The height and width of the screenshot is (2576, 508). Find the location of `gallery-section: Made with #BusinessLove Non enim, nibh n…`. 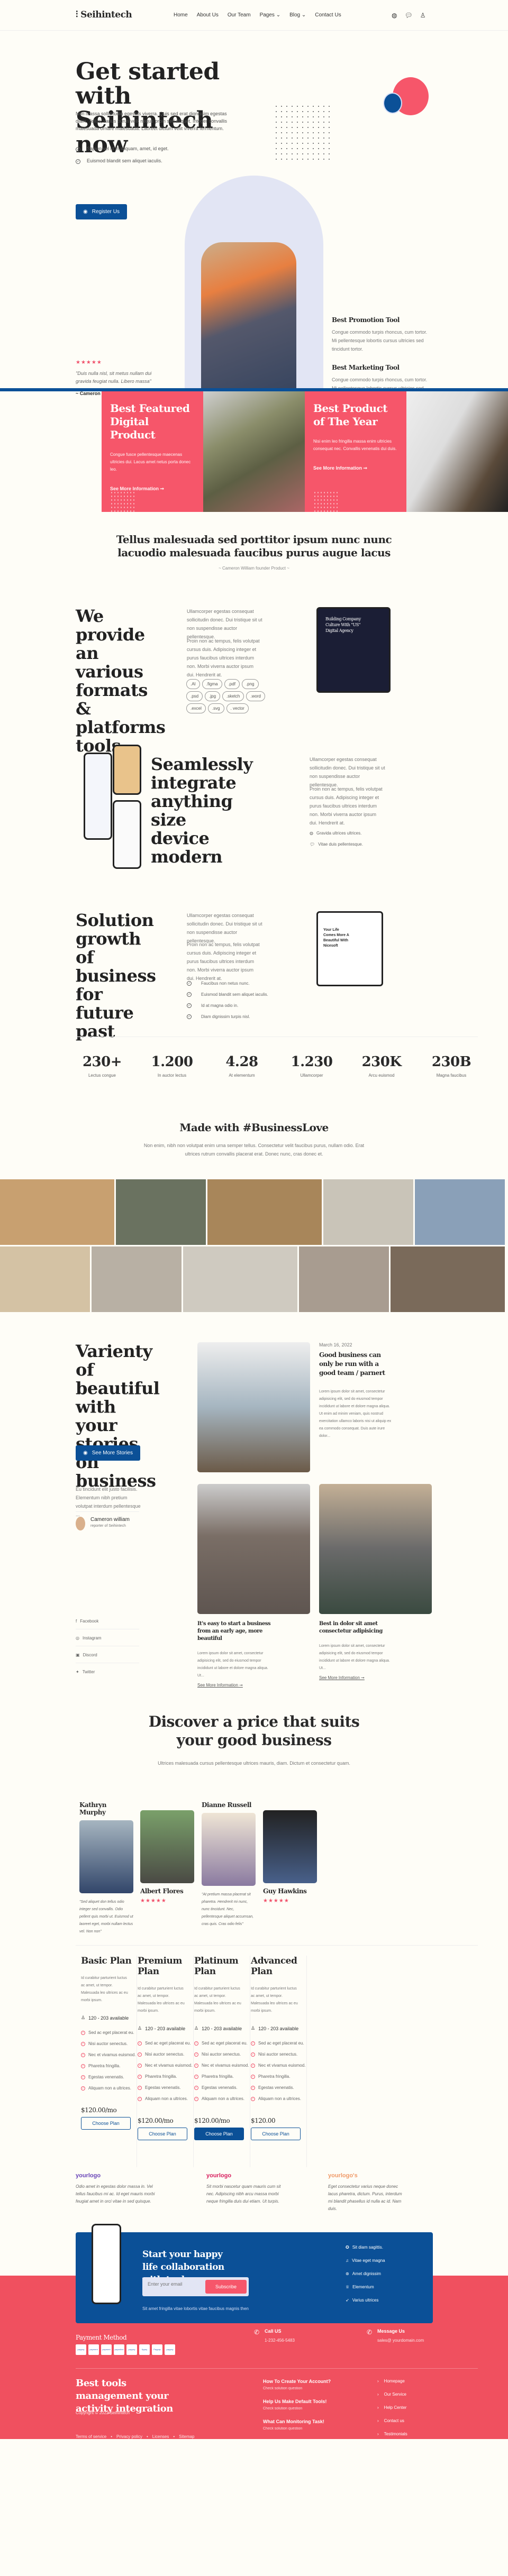

gallery-section: Made with #BusinessLove Non enim, nibh n… is located at coordinates (254, 1202).